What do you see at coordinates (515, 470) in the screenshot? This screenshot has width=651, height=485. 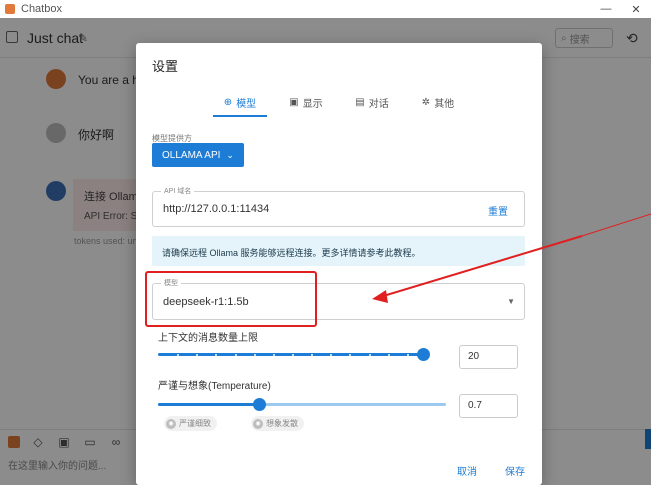 I see `save-button: 保存` at bounding box center [515, 470].